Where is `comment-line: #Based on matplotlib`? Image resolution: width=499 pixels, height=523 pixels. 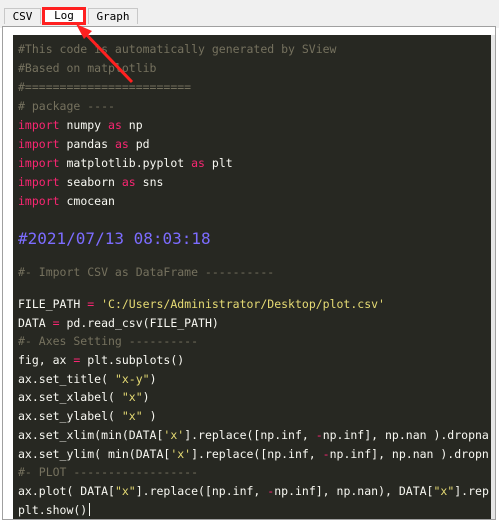
comment-line: #Based on matplotlib is located at coordinates (87, 68).